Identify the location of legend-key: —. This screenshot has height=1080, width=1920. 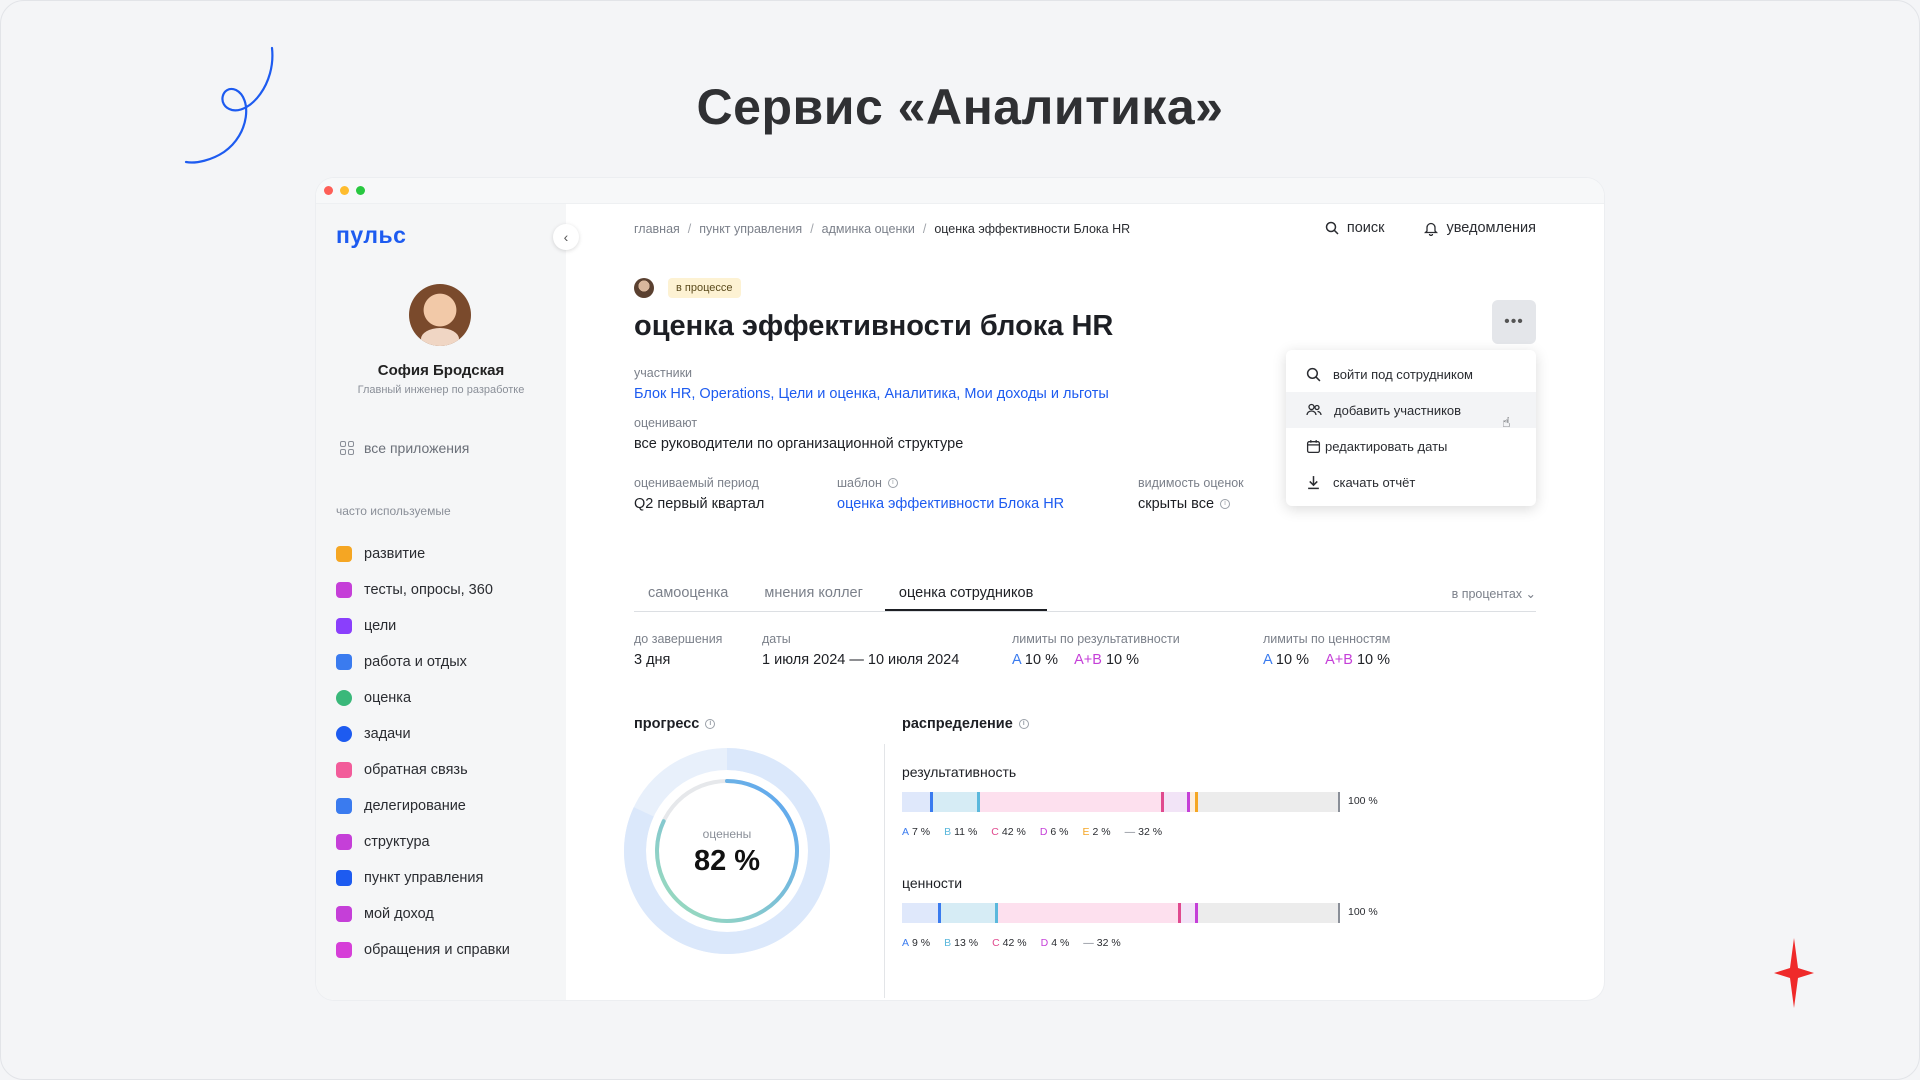
(1130, 832).